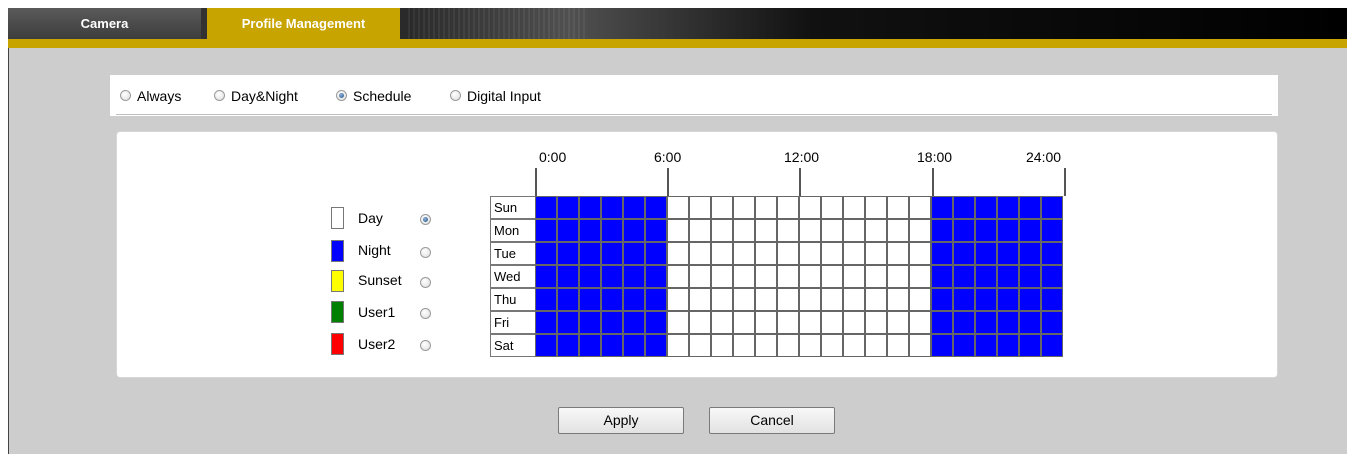  What do you see at coordinates (125, 95) in the screenshot?
I see `mode-radio-always` at bounding box center [125, 95].